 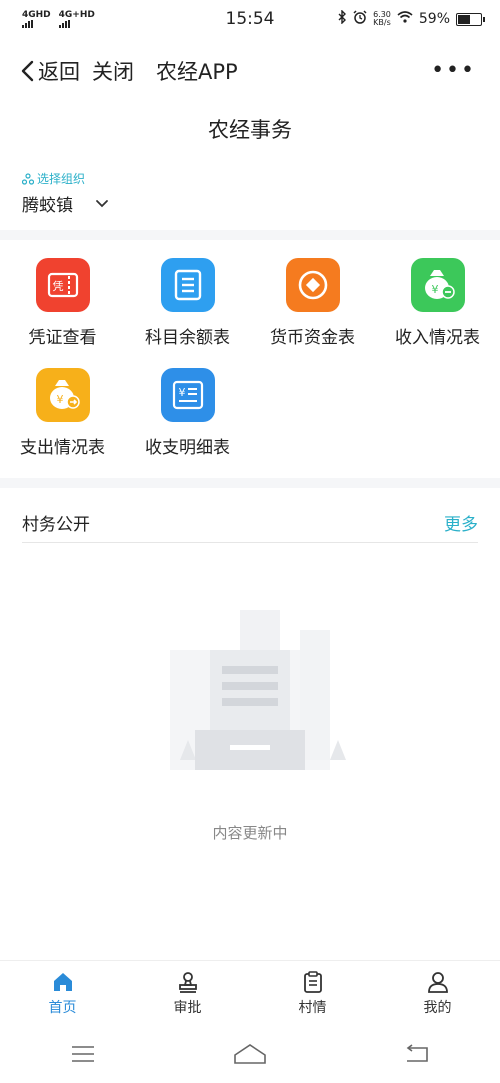 I want to click on alarm-icon, so click(x=360, y=19).